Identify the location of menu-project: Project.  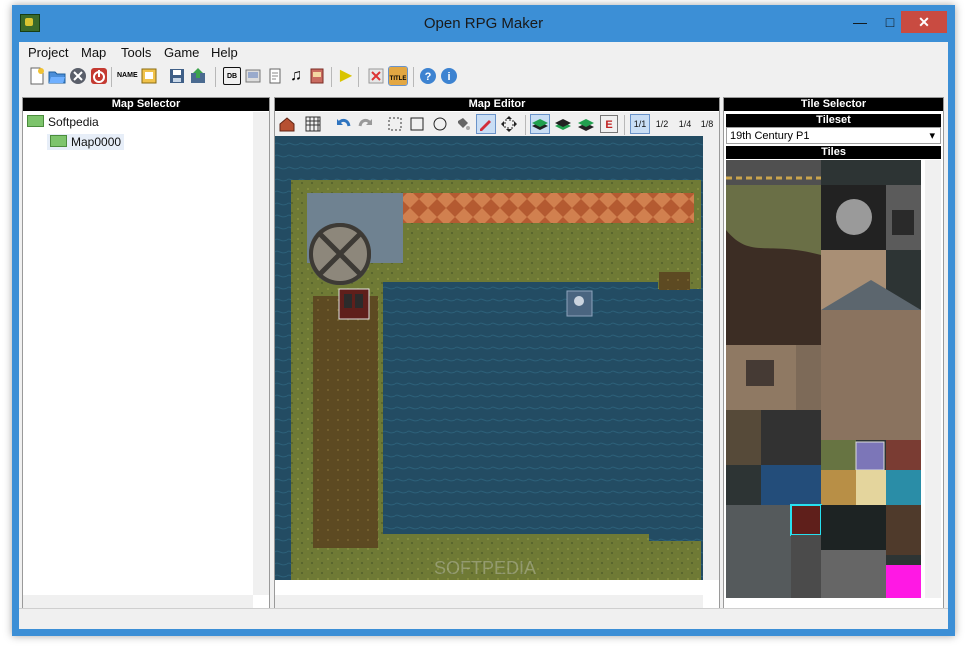
(48, 52).